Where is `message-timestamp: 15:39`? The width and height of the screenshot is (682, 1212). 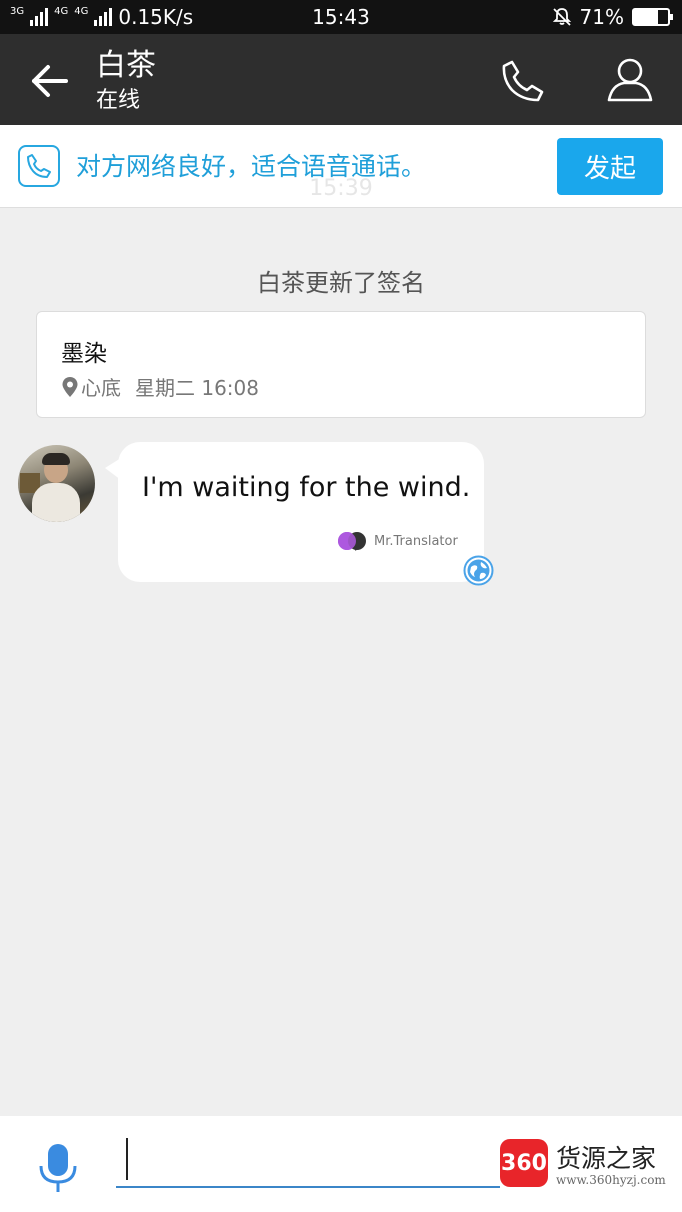
message-timestamp: 15:39 is located at coordinates (341, 188).